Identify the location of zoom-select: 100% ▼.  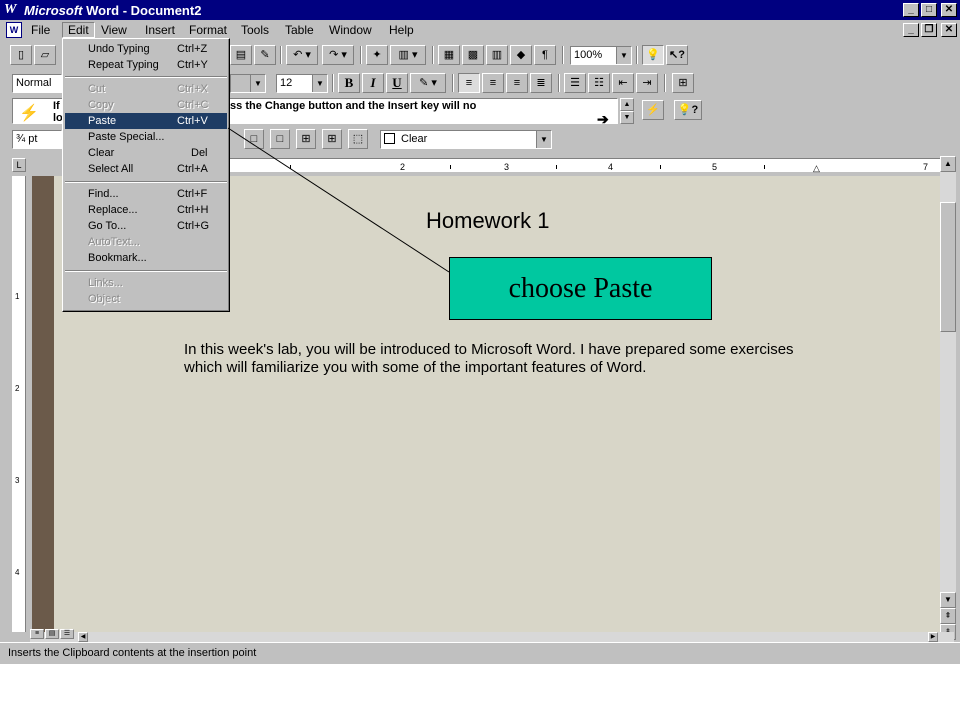
(601, 55).